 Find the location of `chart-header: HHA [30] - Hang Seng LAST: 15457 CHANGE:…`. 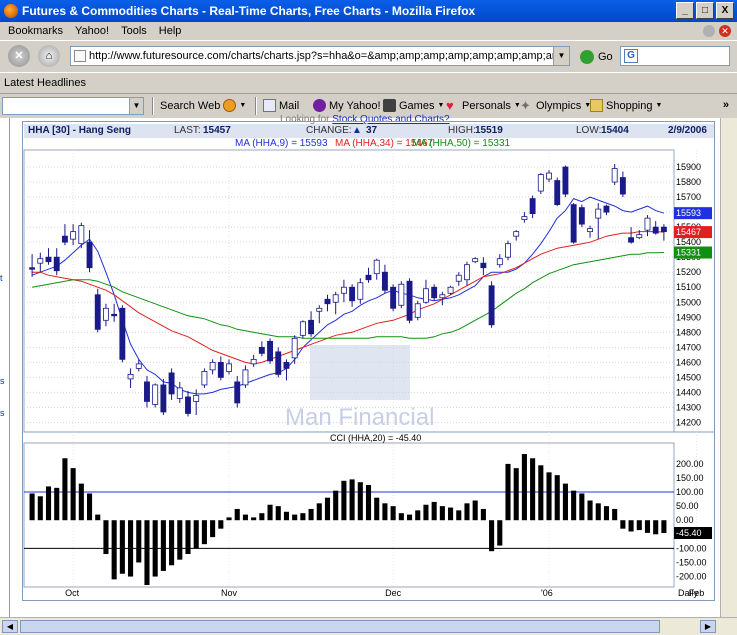

chart-header: HHA [30] - Hang Seng LAST: 15457 CHANGE:… is located at coordinates (369, 131).